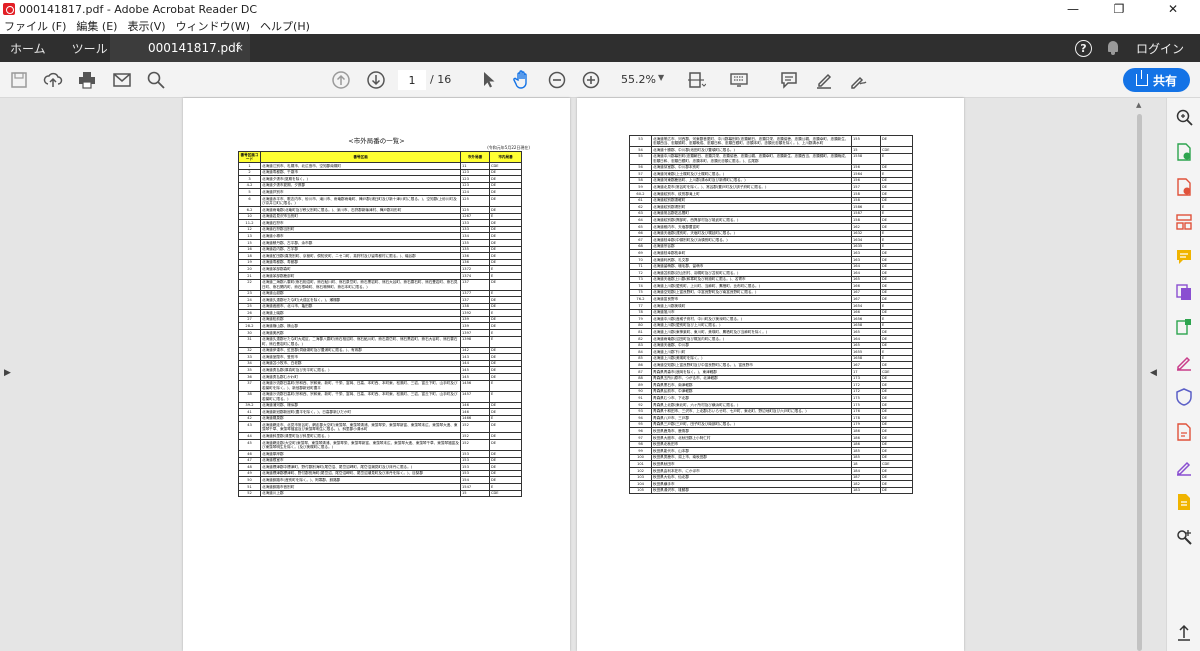 The image size is (1200, 651). I want to click on area-cell: 青森県青森市(浪岡を除く。)、東津軽郡, so click(751, 372).